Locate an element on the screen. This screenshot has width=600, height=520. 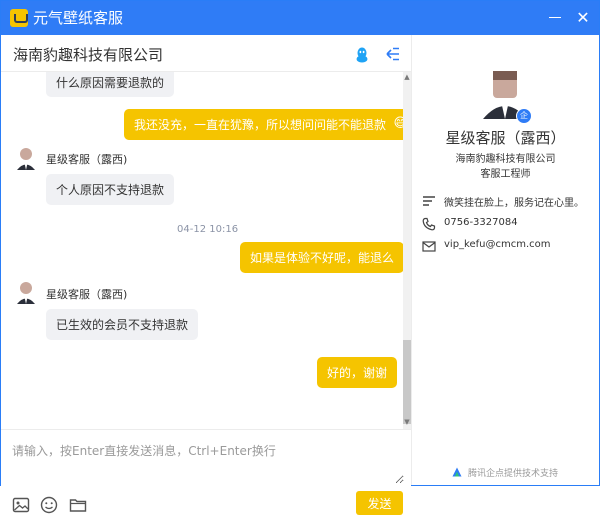
motto-row: 微笑挂在脸上，服务记在心里。 is located at coordinates (509, 201).